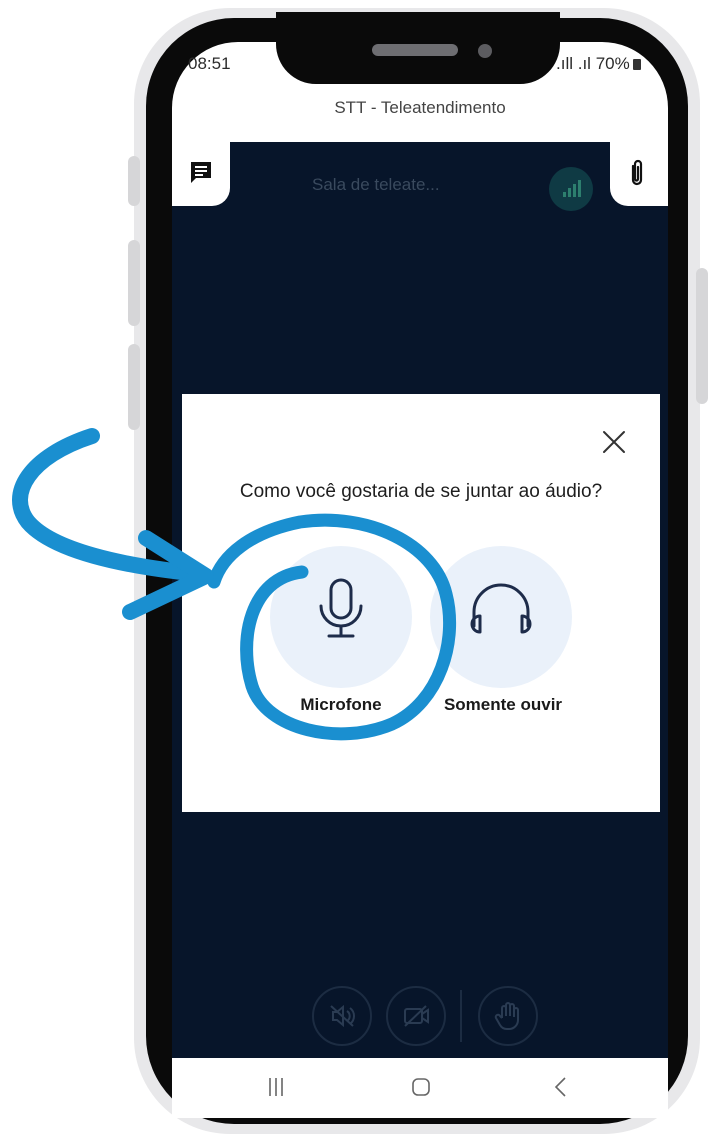 The image size is (710, 1142). Describe the element at coordinates (276, 1087) in the screenshot. I see `recent-apps-icon` at that location.